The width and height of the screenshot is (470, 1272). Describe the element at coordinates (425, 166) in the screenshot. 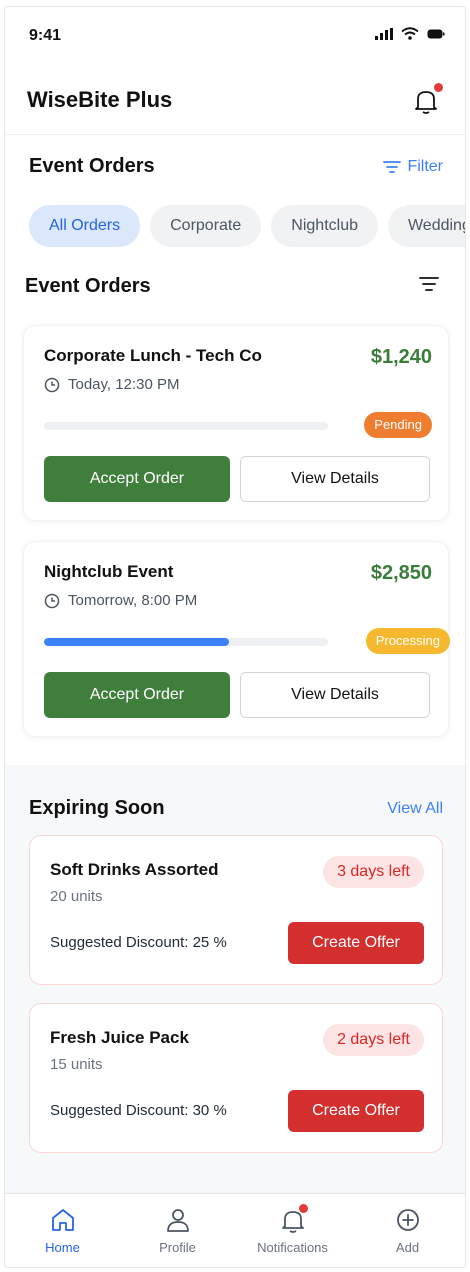

I see `filter-label: Filter` at that location.